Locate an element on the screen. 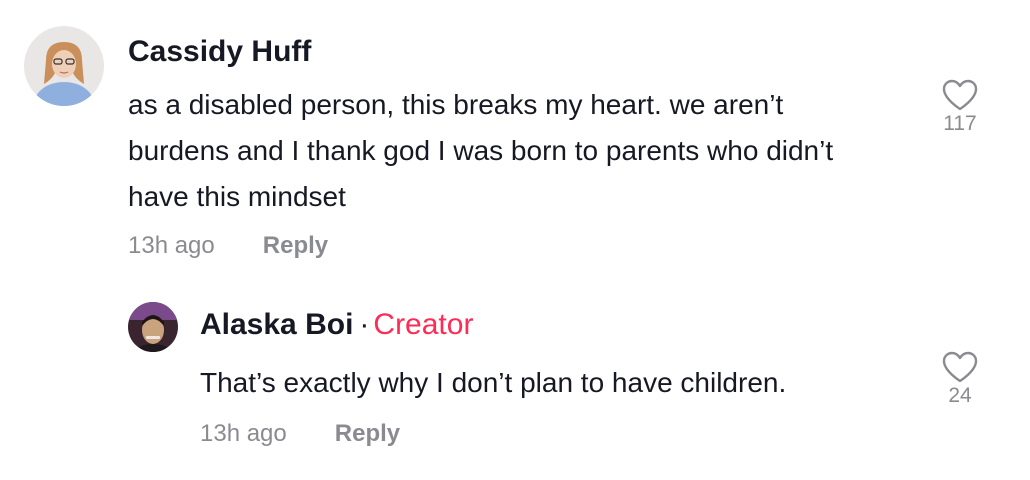 The height and width of the screenshot is (480, 1030). like-button: 117 is located at coordinates (960, 107).